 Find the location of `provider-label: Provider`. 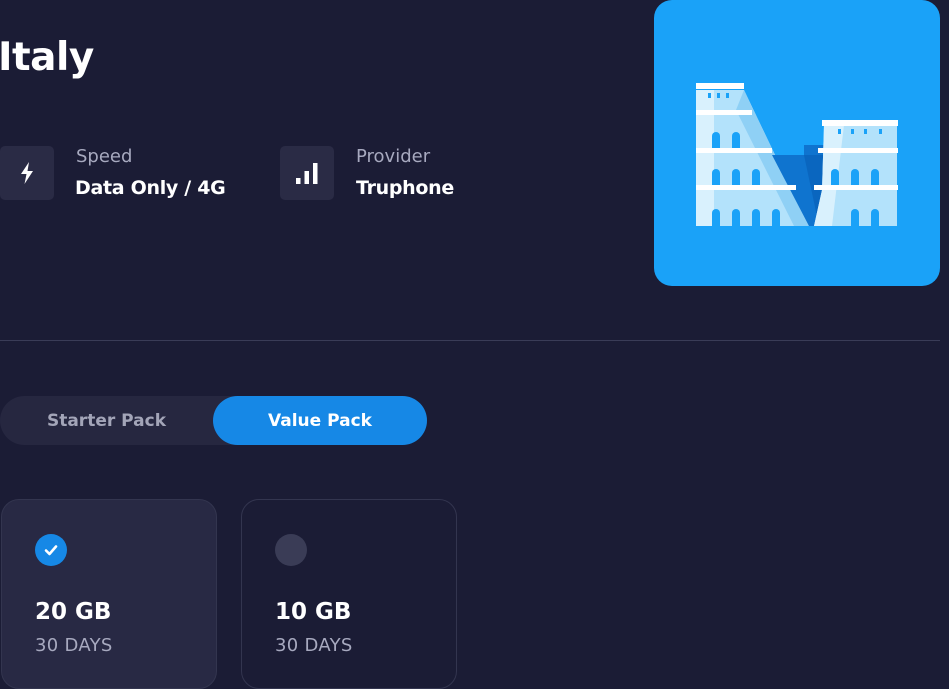

provider-label: Provider is located at coordinates (393, 156).